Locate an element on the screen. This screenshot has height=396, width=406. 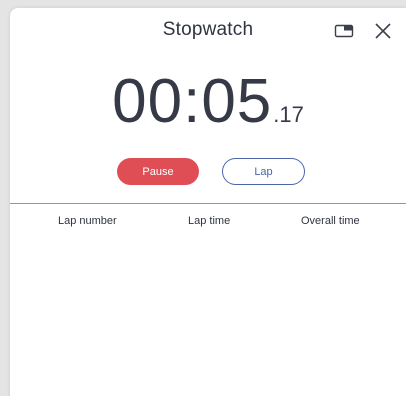
divider is located at coordinates (208, 203).